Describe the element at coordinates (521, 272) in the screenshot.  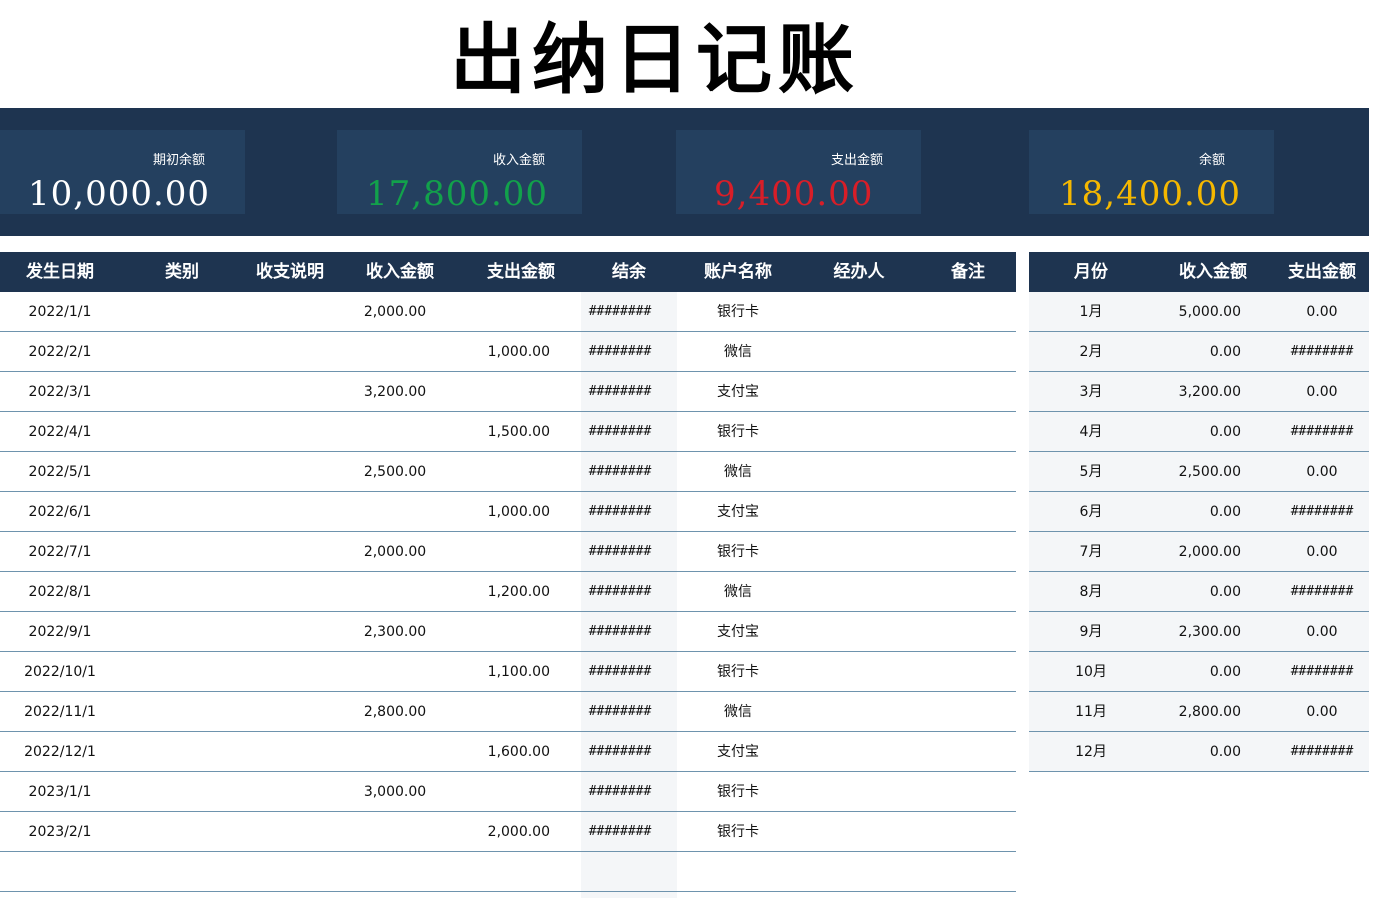
I see `col-header-expense: 支出金额` at that location.